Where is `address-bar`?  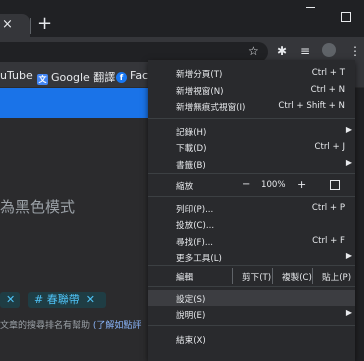
address-bar is located at coordinates (134, 52).